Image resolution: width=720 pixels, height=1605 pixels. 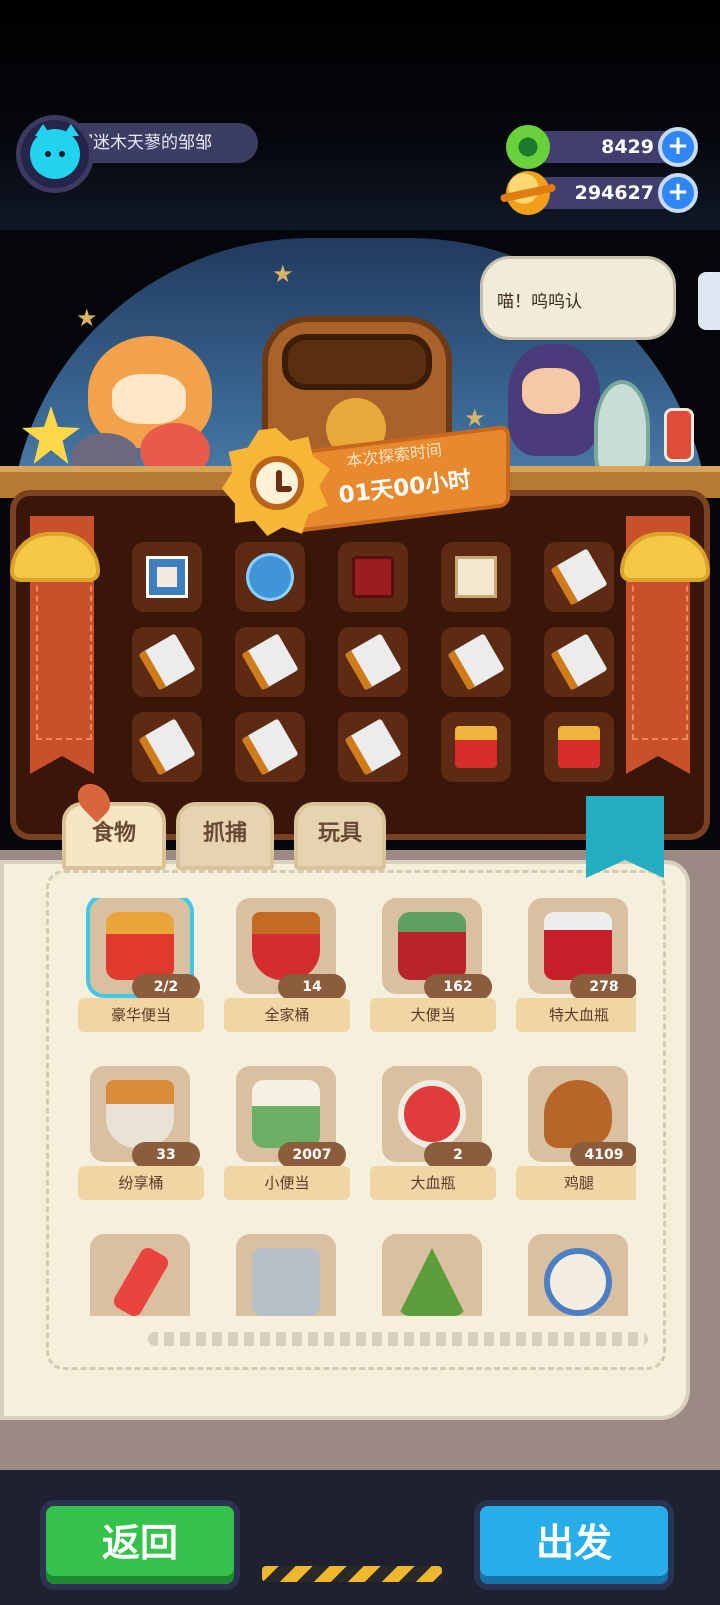 I want to click on blue-skull-icon, so click(x=270, y=577).